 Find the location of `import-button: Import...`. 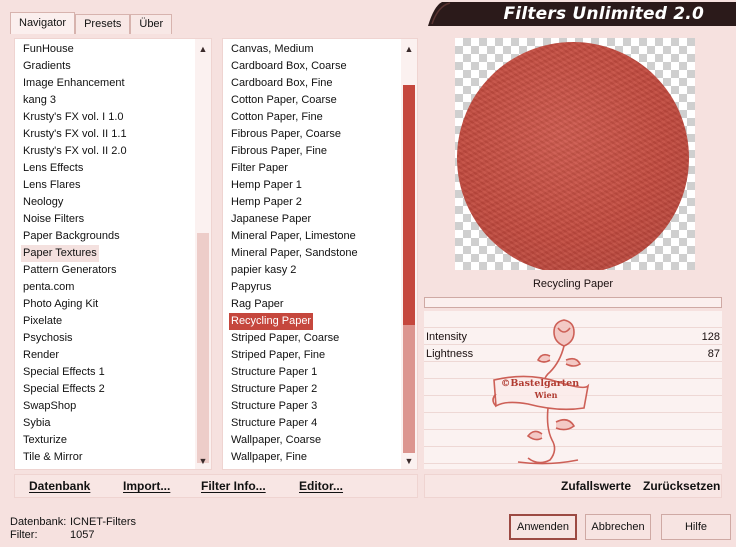

import-button: Import... is located at coordinates (146, 486).